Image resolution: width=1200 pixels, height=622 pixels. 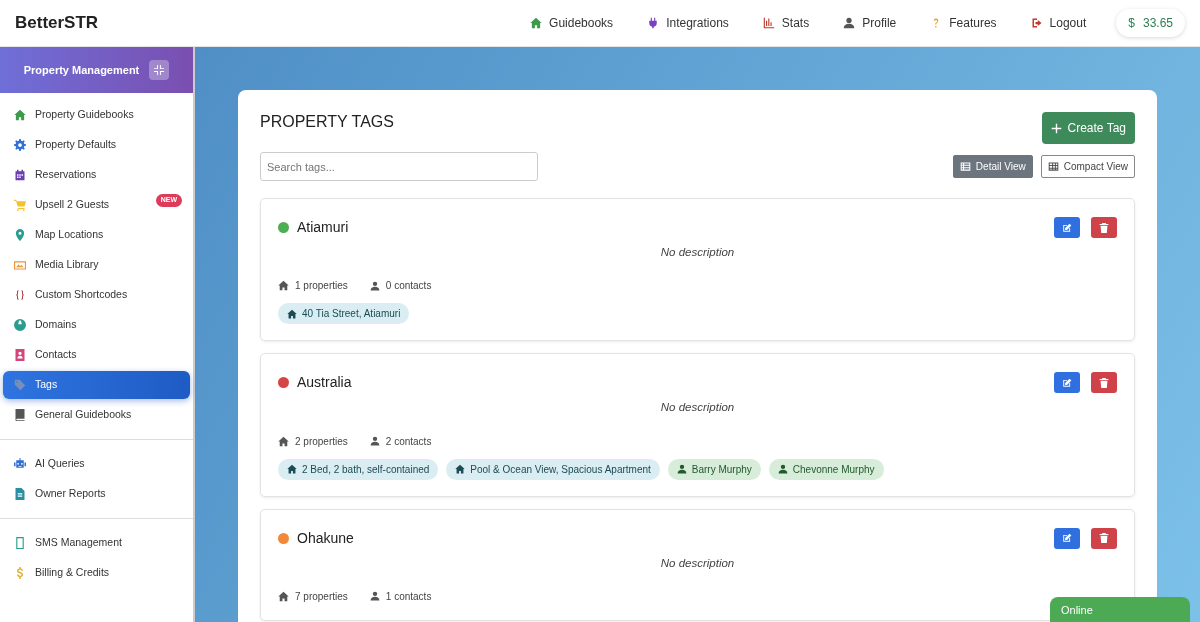 I want to click on property-count: 2 properties, so click(x=321, y=441).